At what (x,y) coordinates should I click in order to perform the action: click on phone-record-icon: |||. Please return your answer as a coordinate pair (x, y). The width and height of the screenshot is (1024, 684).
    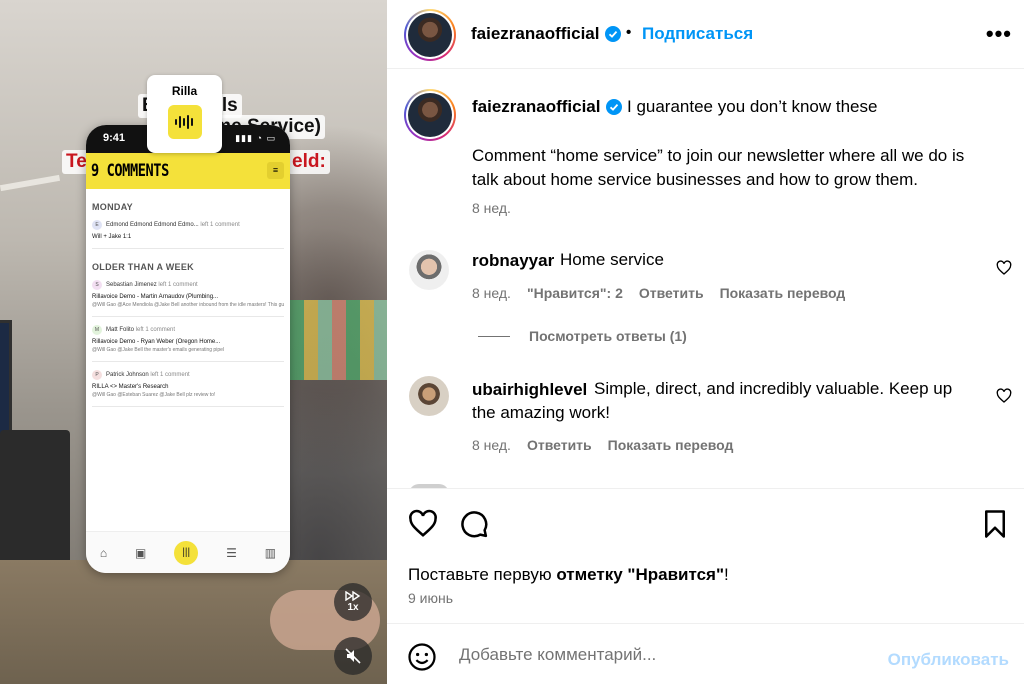
    Looking at the image, I should click on (186, 552).